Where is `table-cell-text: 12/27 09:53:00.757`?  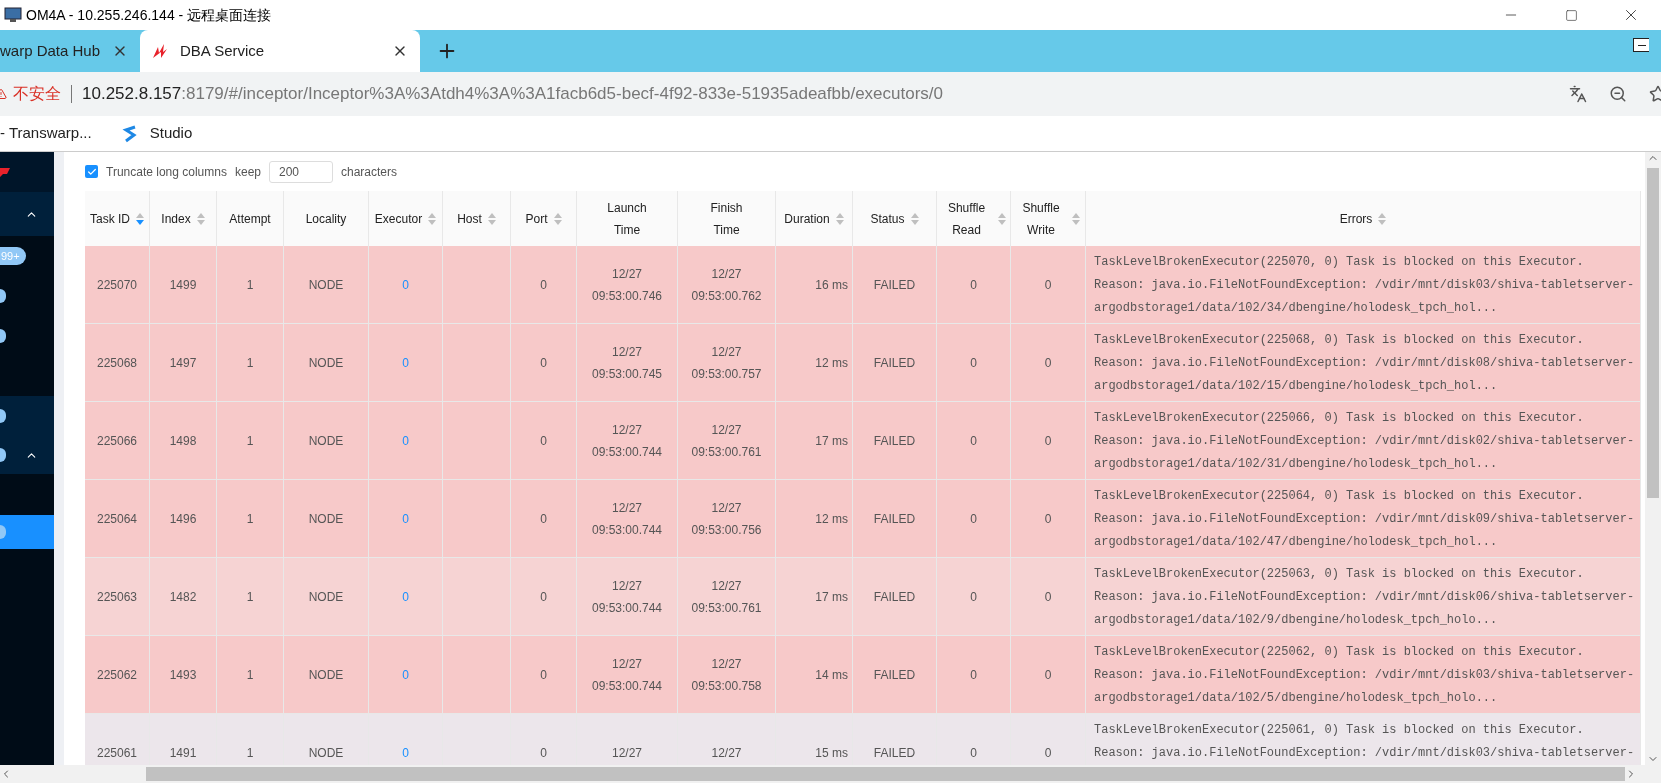 table-cell-text: 12/27 09:53:00.757 is located at coordinates (726, 363).